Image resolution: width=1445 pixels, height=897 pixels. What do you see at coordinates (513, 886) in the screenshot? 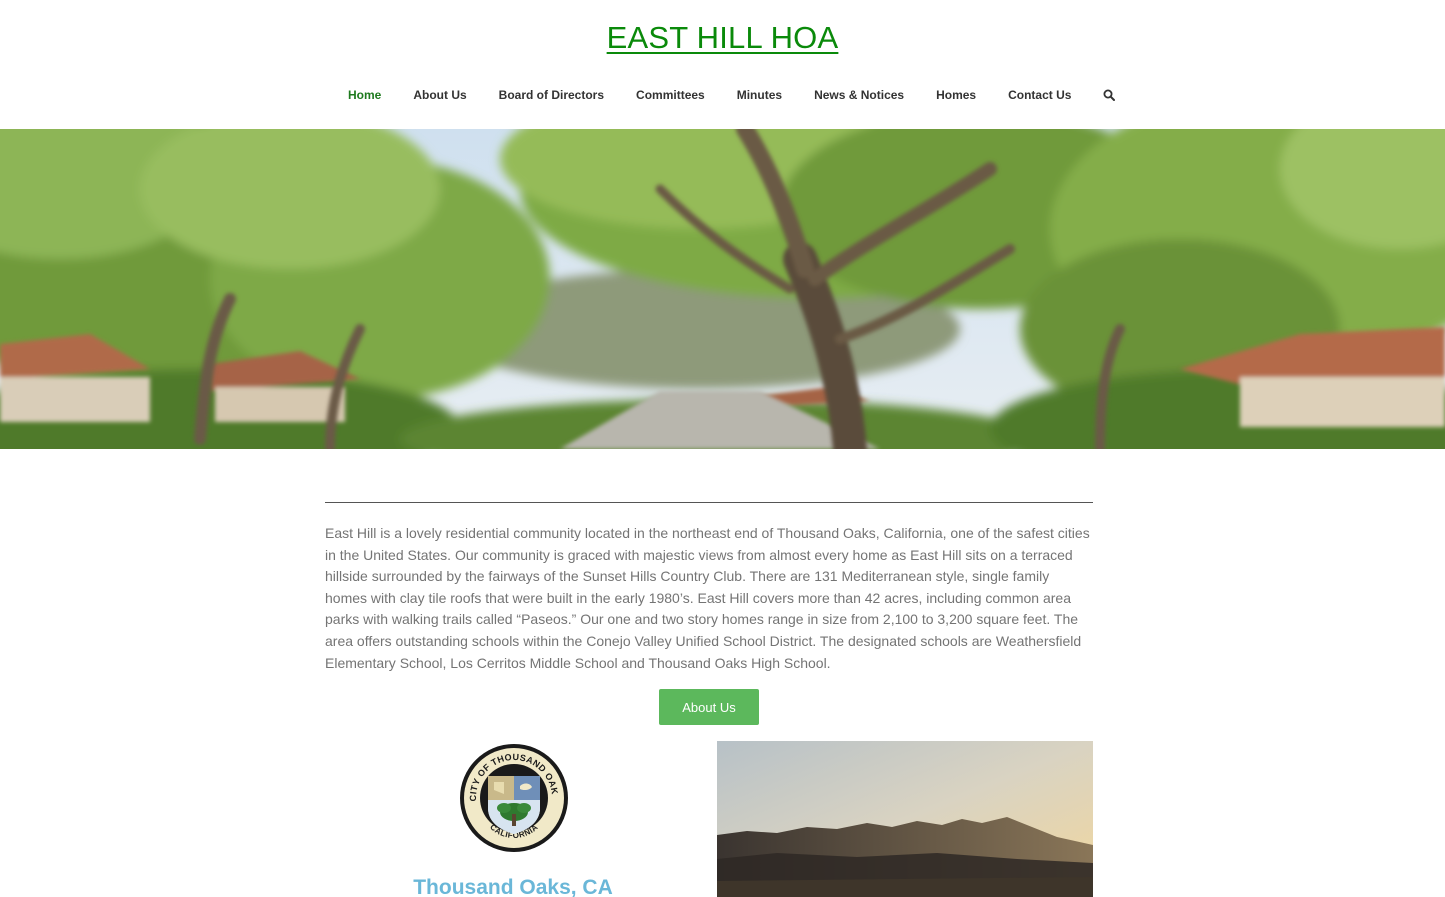
I see `city-heading: Thousand Oaks, CA` at bounding box center [513, 886].